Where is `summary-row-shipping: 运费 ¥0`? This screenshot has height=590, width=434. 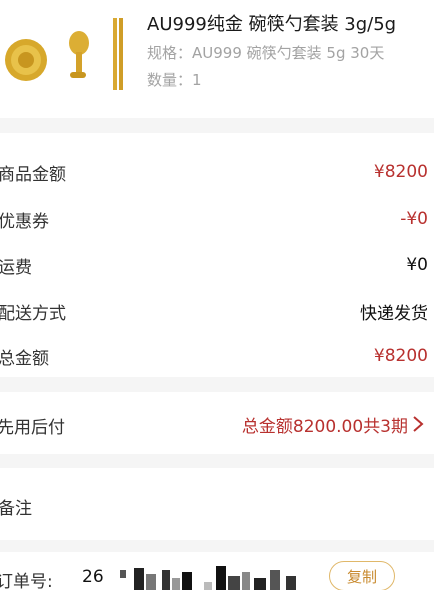
summary-row-shipping: 运费 ¥0 is located at coordinates (217, 265).